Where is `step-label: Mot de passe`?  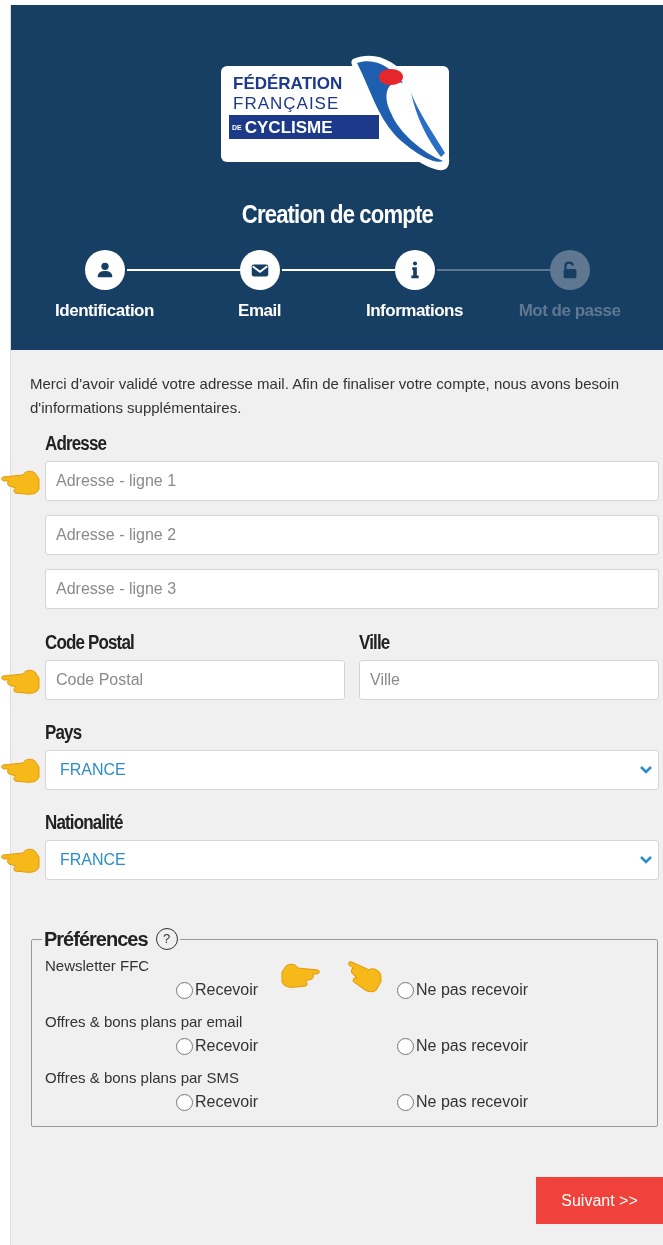
step-label: Mot de passe is located at coordinates (569, 311).